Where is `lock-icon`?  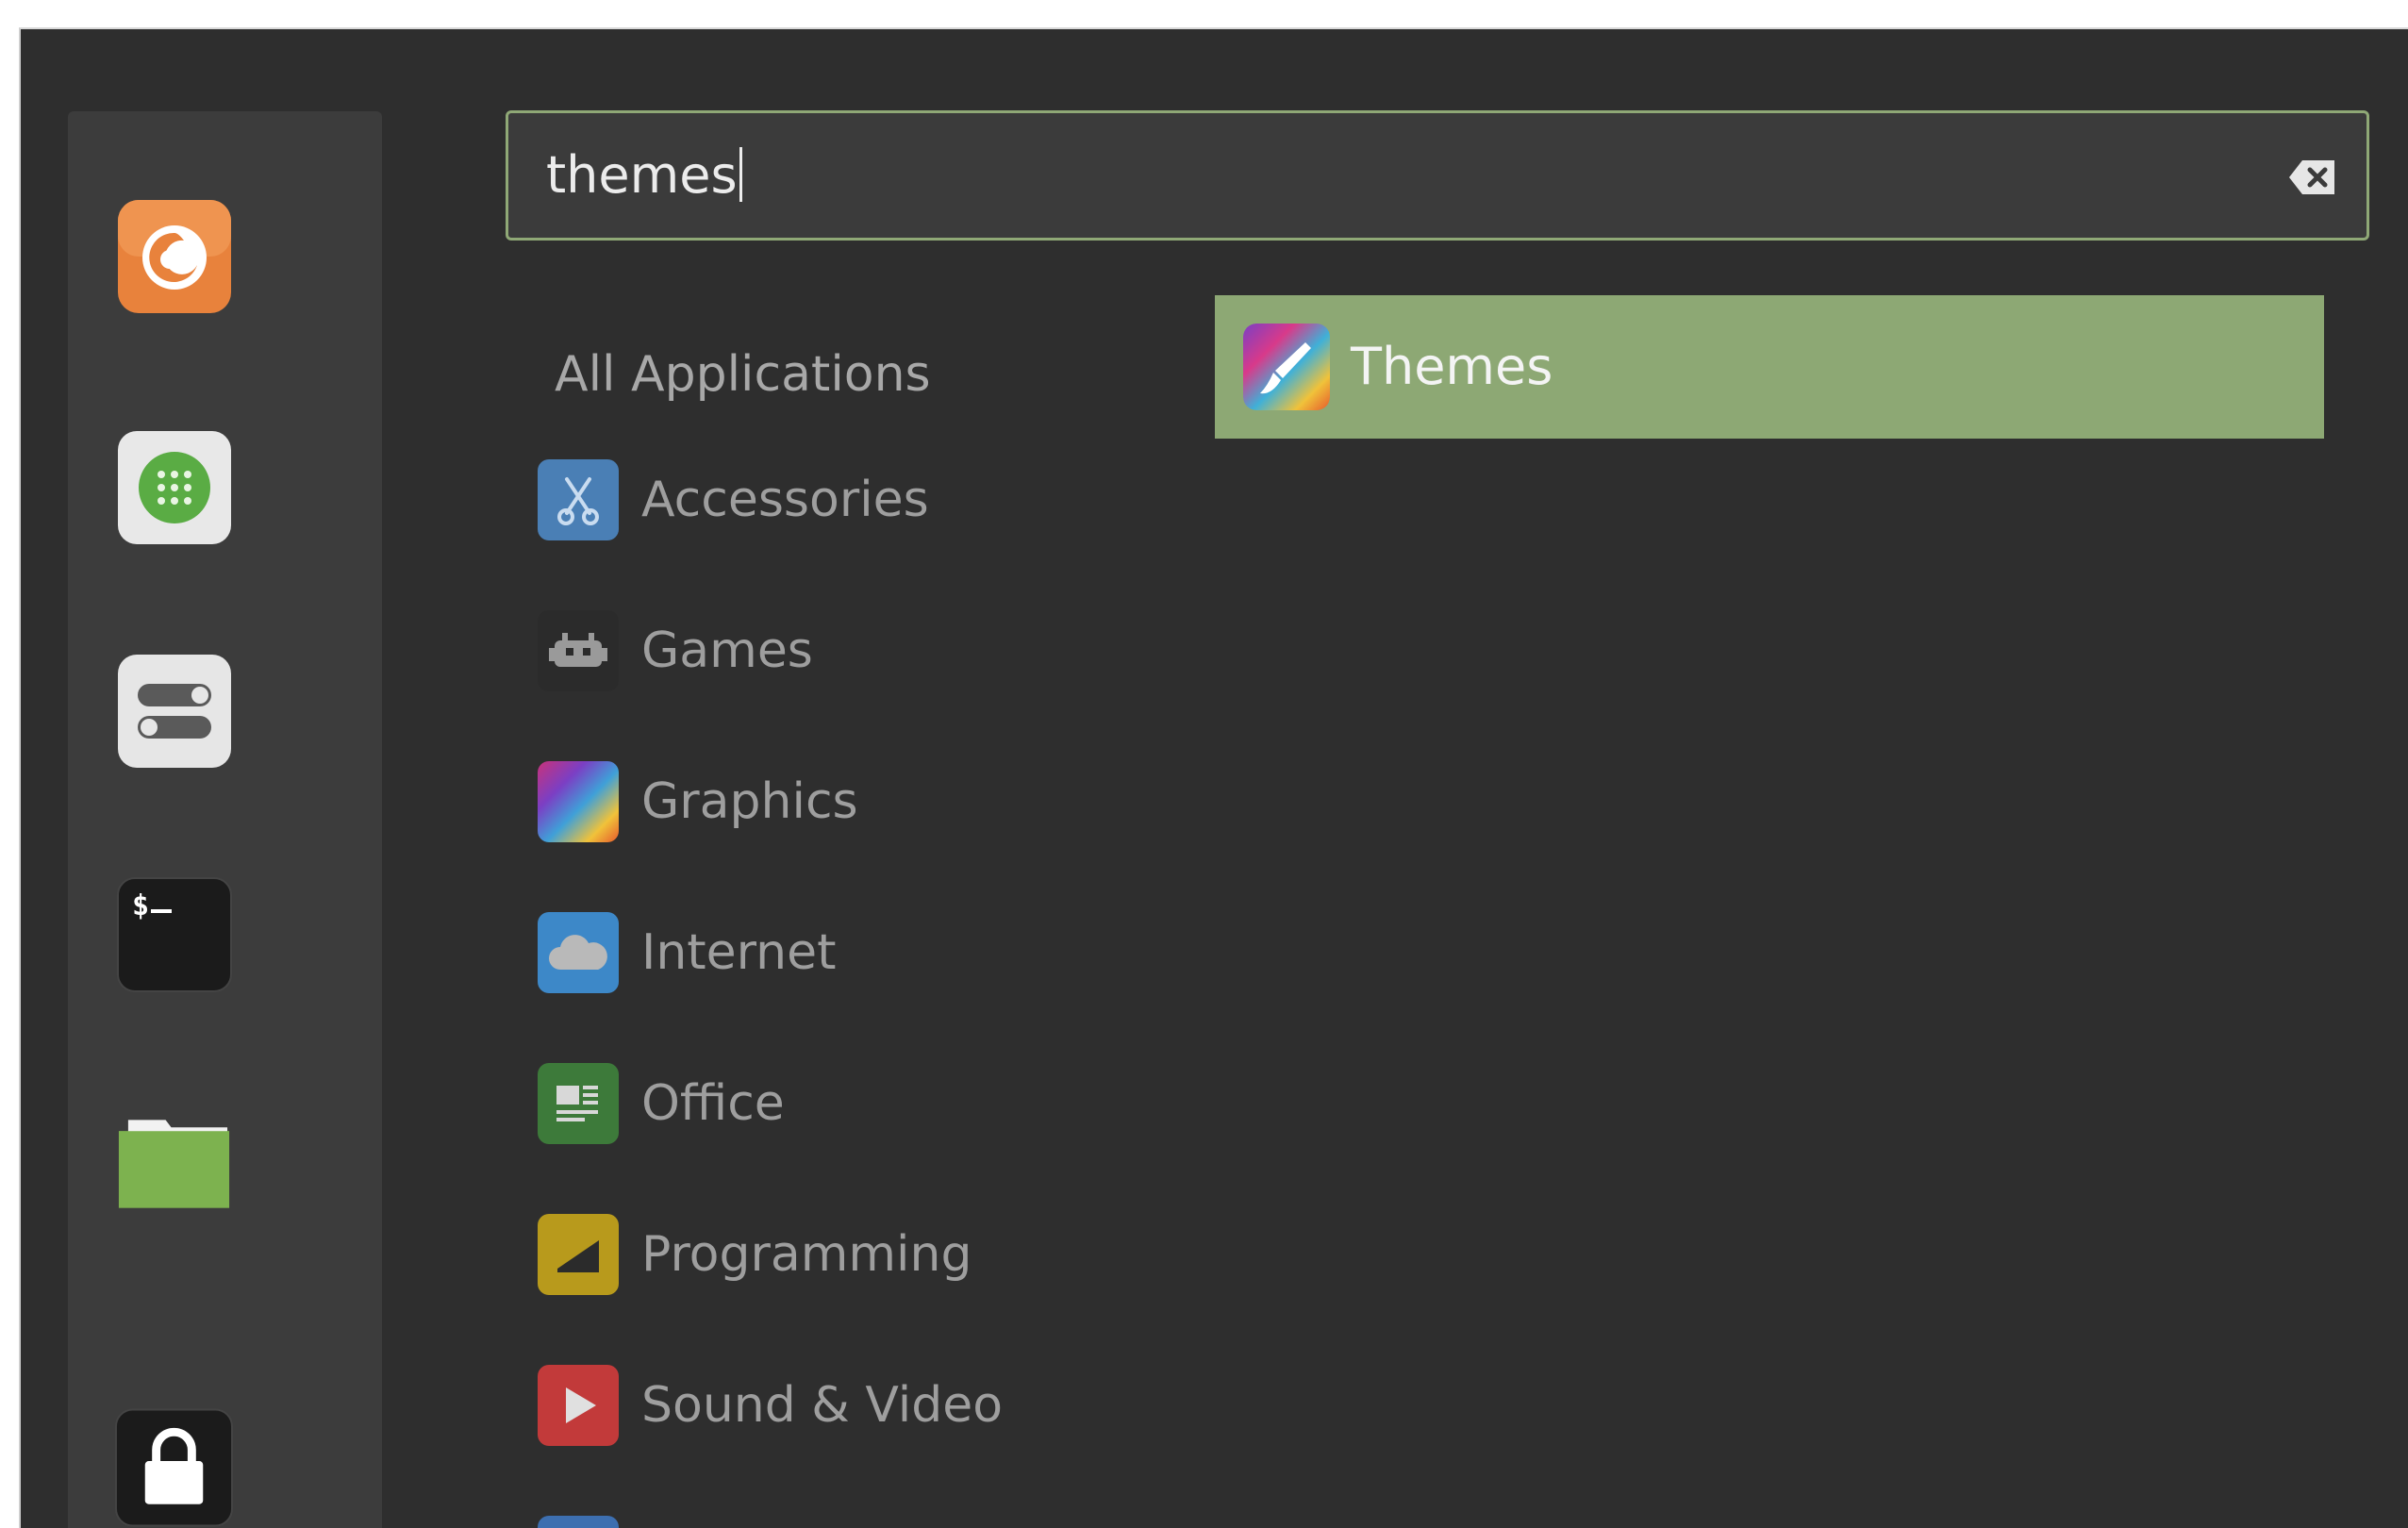 lock-icon is located at coordinates (174, 1467).